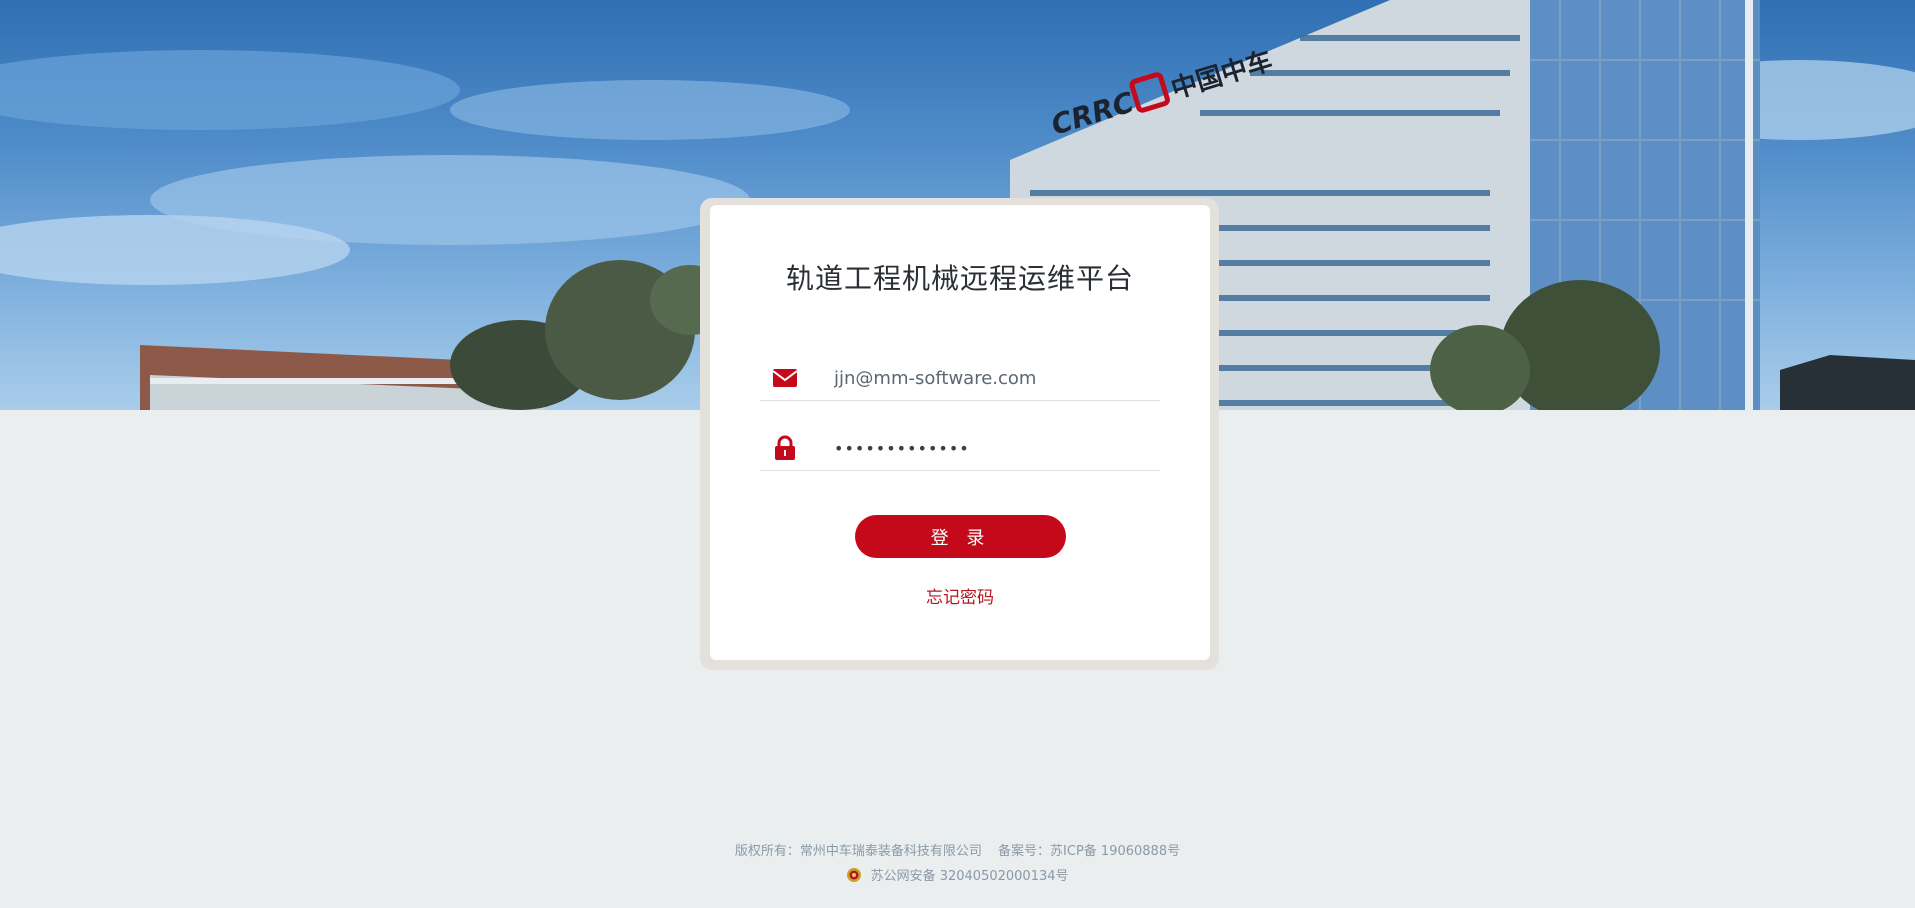  I want to click on password-input, so click(994, 448).